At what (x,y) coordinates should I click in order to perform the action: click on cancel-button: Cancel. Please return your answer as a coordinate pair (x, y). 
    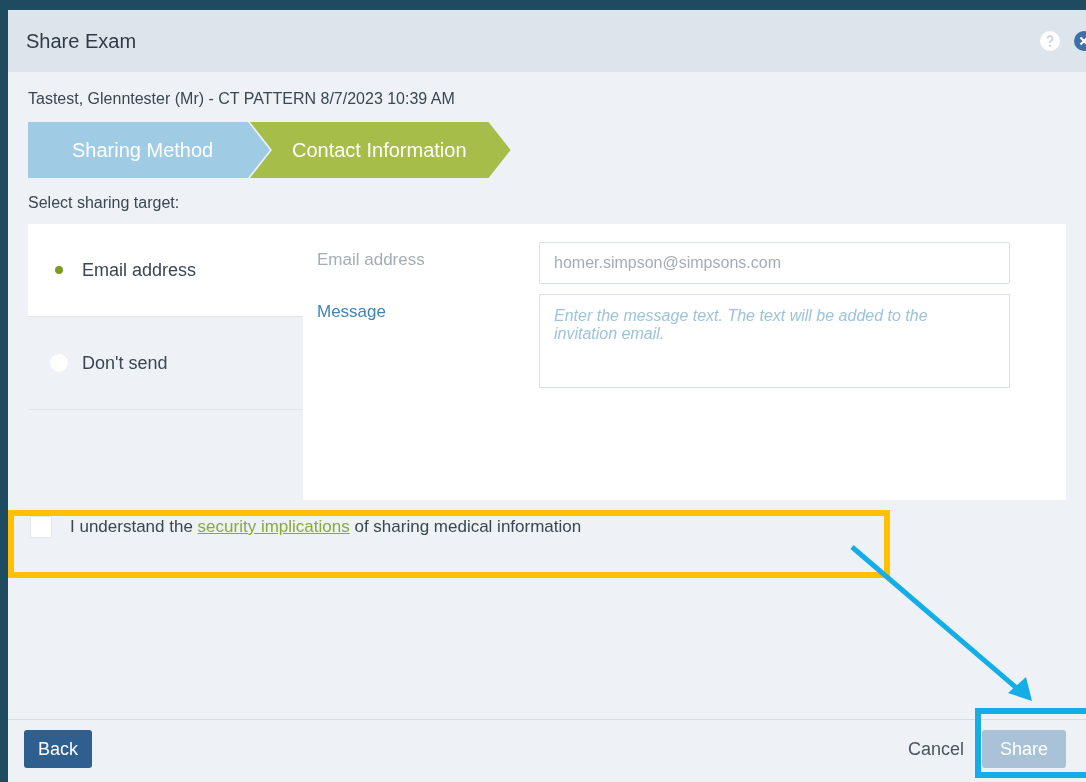
    Looking at the image, I should click on (935, 749).